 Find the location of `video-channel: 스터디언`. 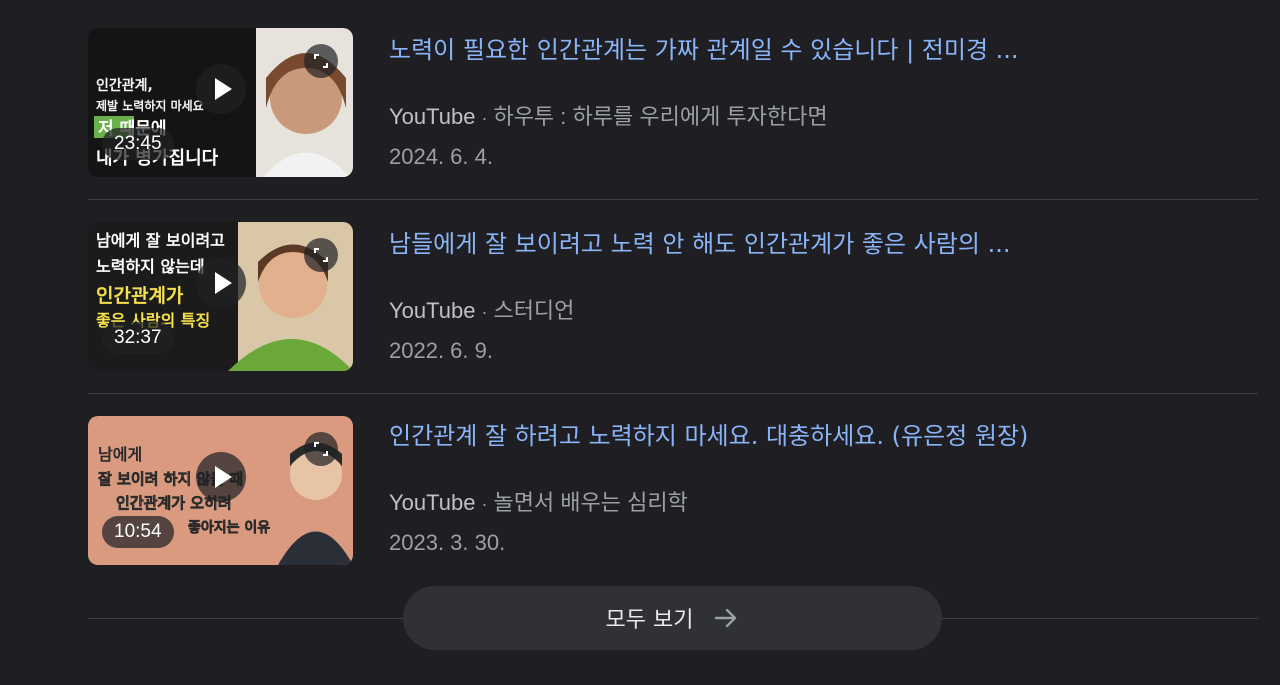

video-channel: 스터디언 is located at coordinates (534, 310).